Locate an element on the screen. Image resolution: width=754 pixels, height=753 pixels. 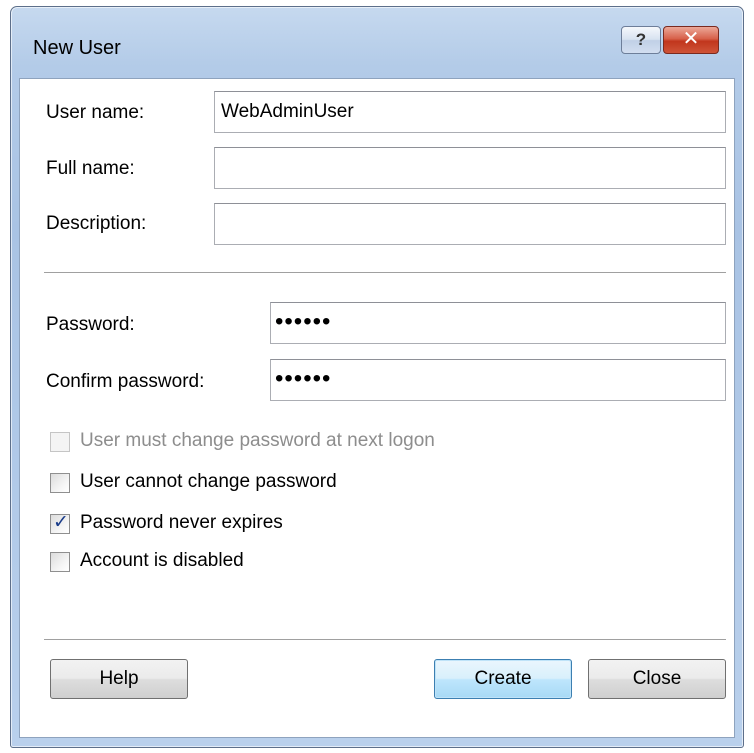
user-name-label: User name: is located at coordinates (95, 112).